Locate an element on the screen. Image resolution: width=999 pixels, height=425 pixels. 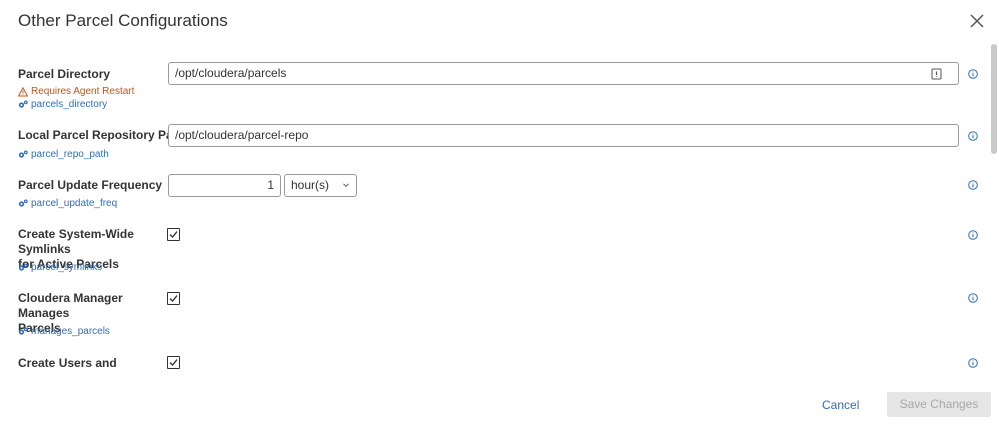
param-name: parcel_symlinks is located at coordinates (67, 267).